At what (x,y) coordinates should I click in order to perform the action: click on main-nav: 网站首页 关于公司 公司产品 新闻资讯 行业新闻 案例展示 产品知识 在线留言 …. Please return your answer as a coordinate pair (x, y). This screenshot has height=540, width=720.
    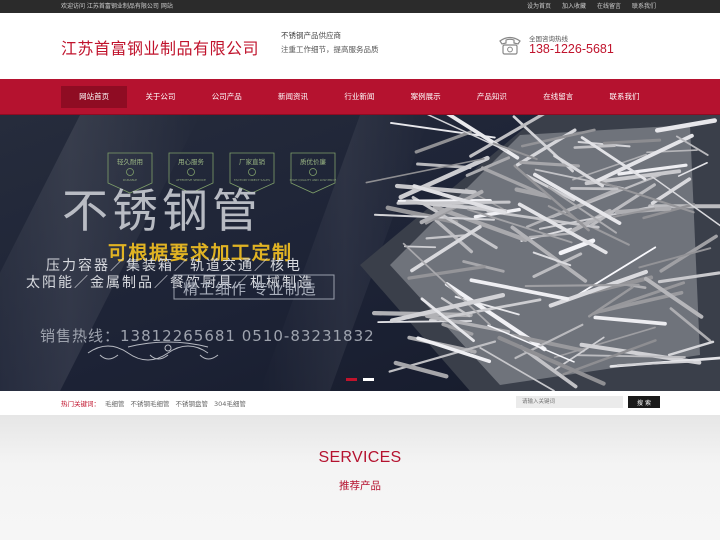
    Looking at the image, I should click on (360, 97).